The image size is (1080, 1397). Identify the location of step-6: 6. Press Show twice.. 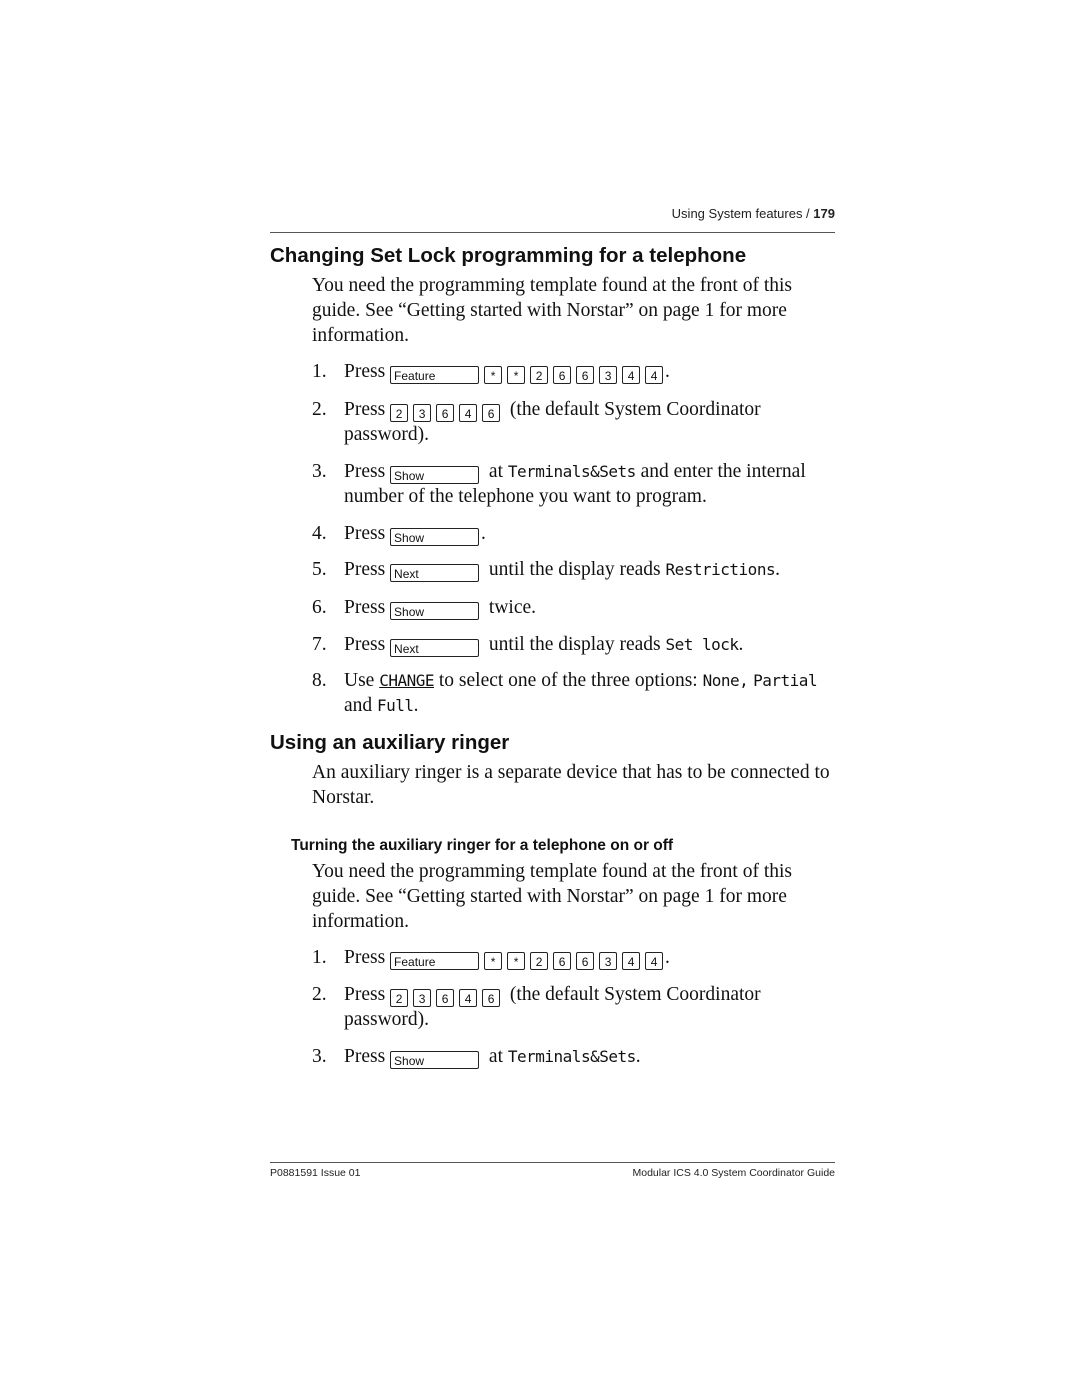
(577, 607).